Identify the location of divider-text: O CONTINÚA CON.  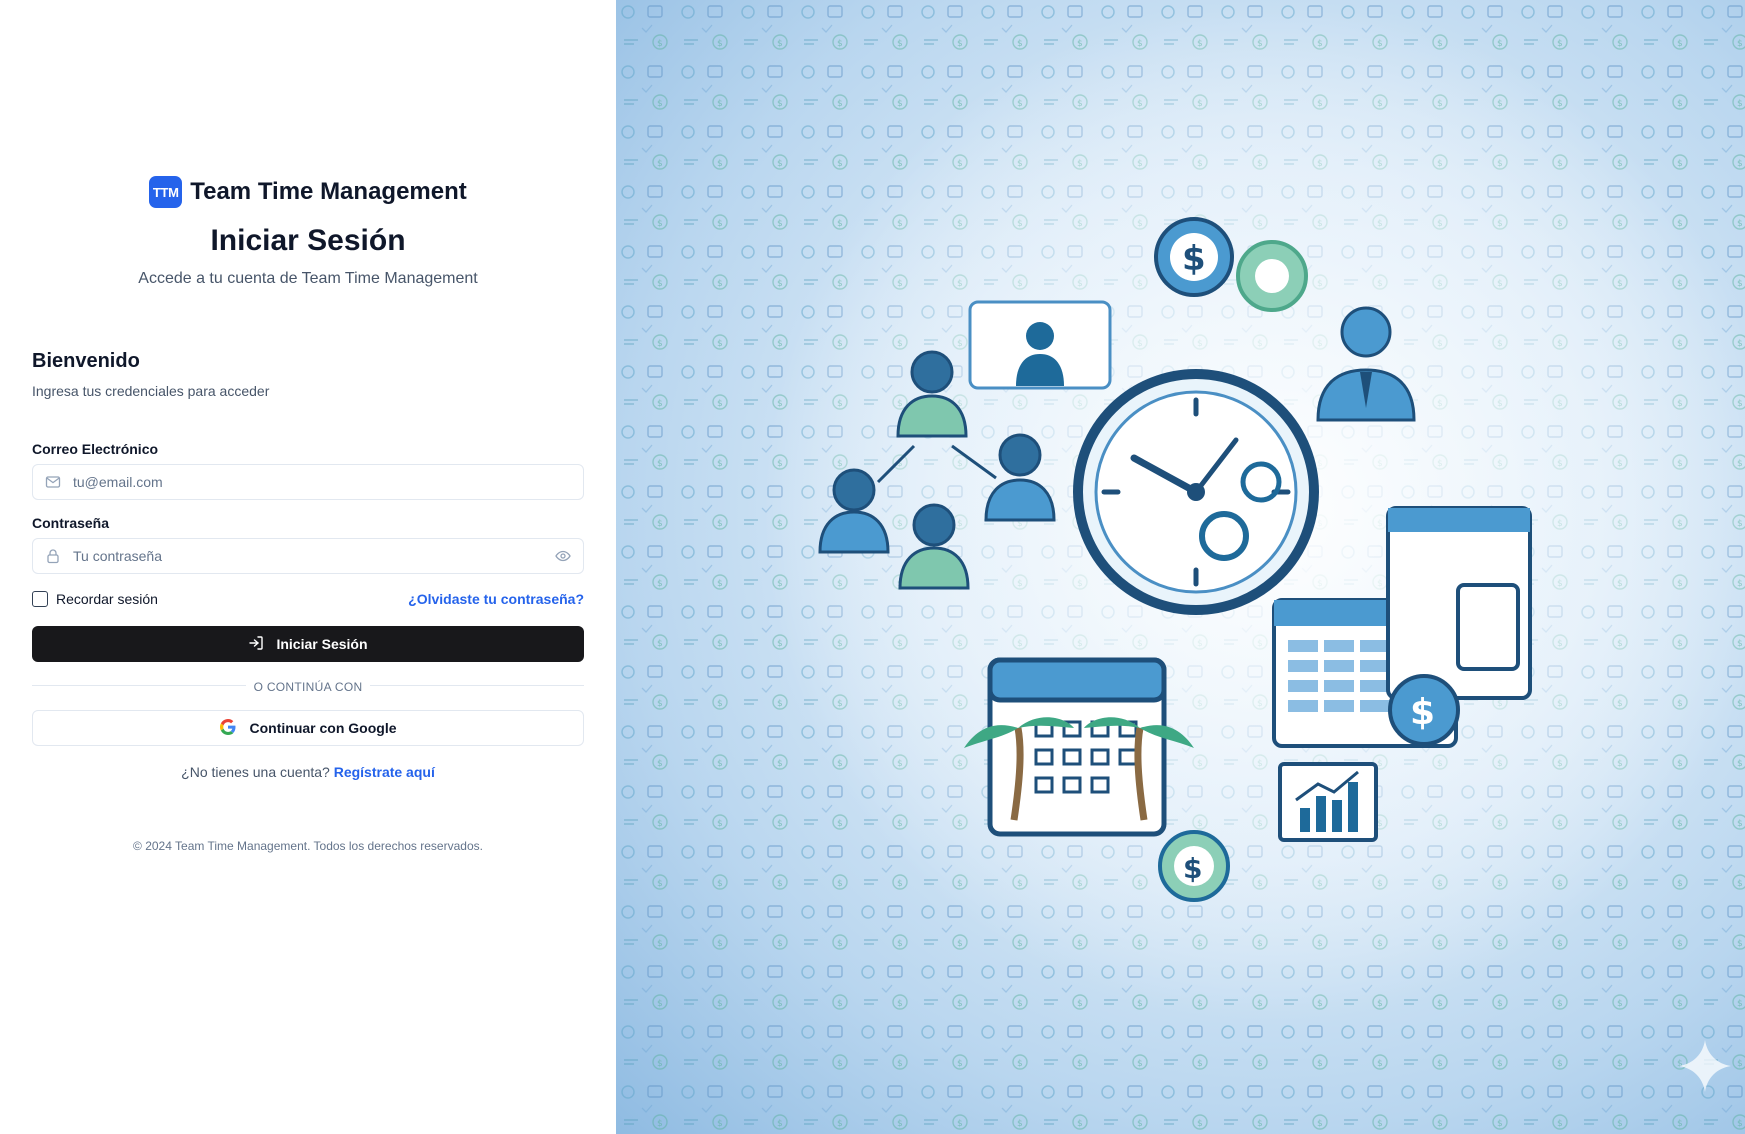
(308, 687).